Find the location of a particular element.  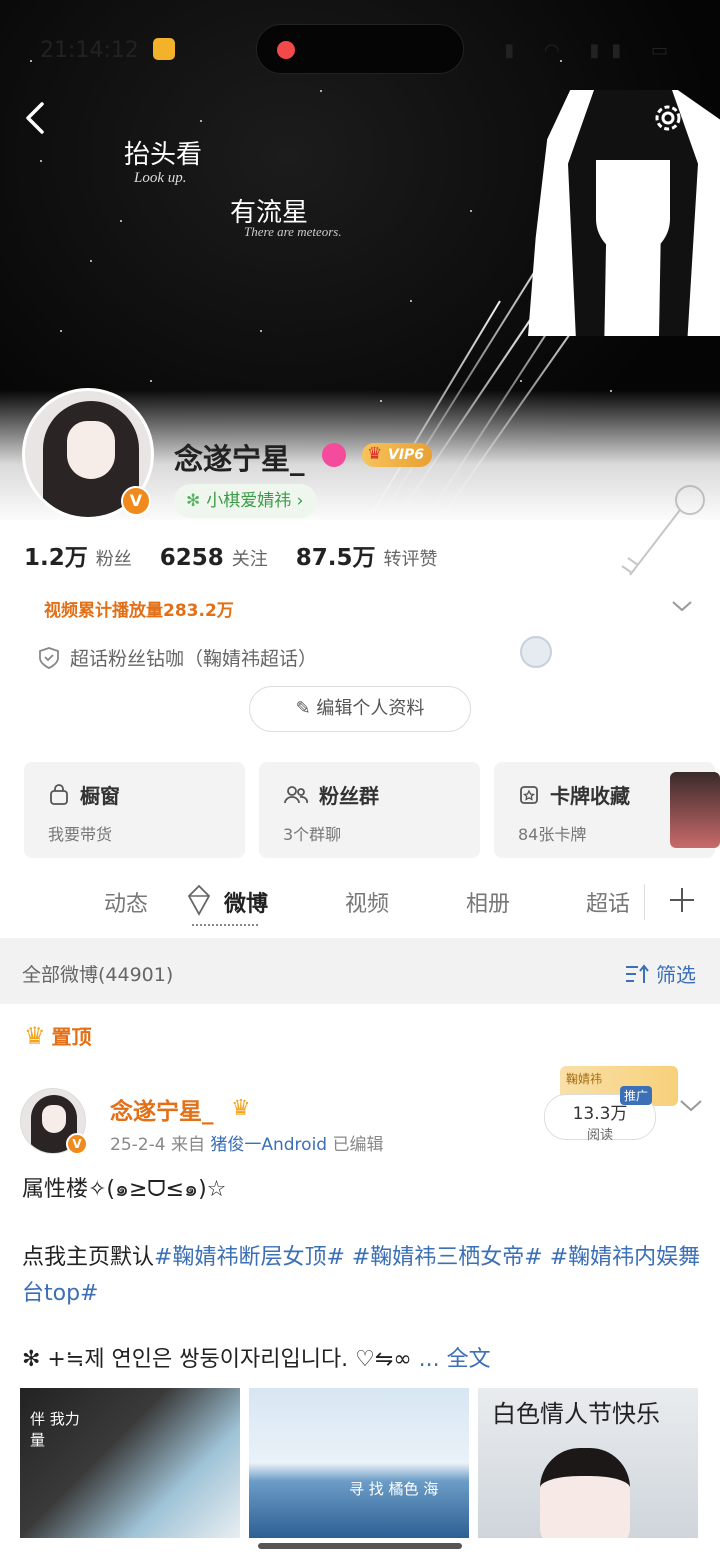

stat-value: 6258 is located at coordinates (191, 558).